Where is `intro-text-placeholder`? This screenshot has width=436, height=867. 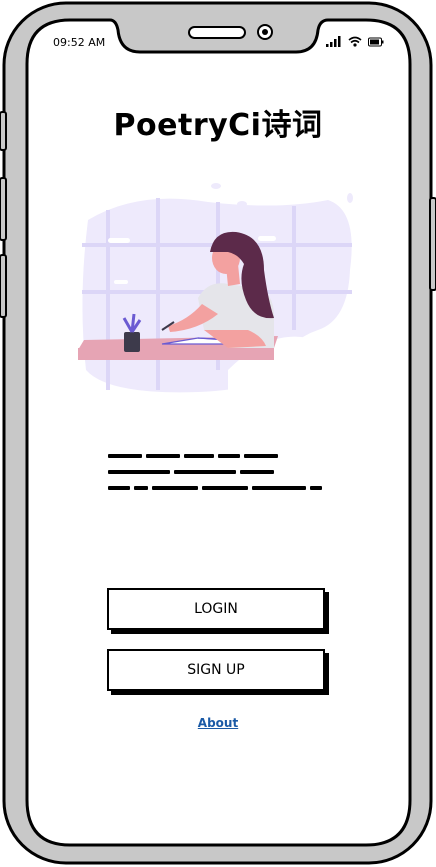 intro-text-placeholder is located at coordinates (215, 472).